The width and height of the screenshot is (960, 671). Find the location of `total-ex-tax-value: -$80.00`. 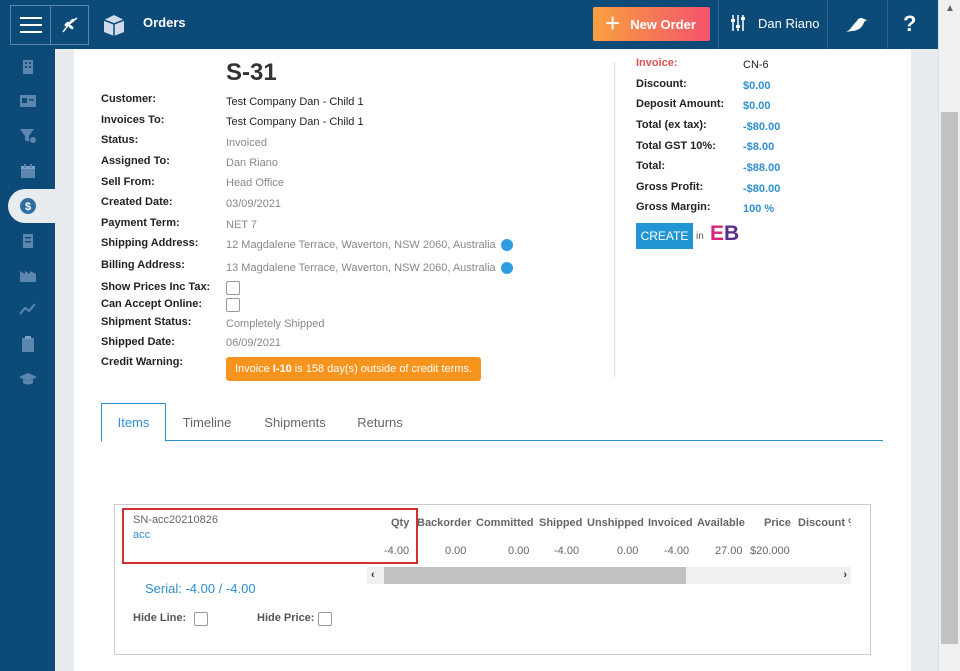

total-ex-tax-value: -$80.00 is located at coordinates (762, 127).